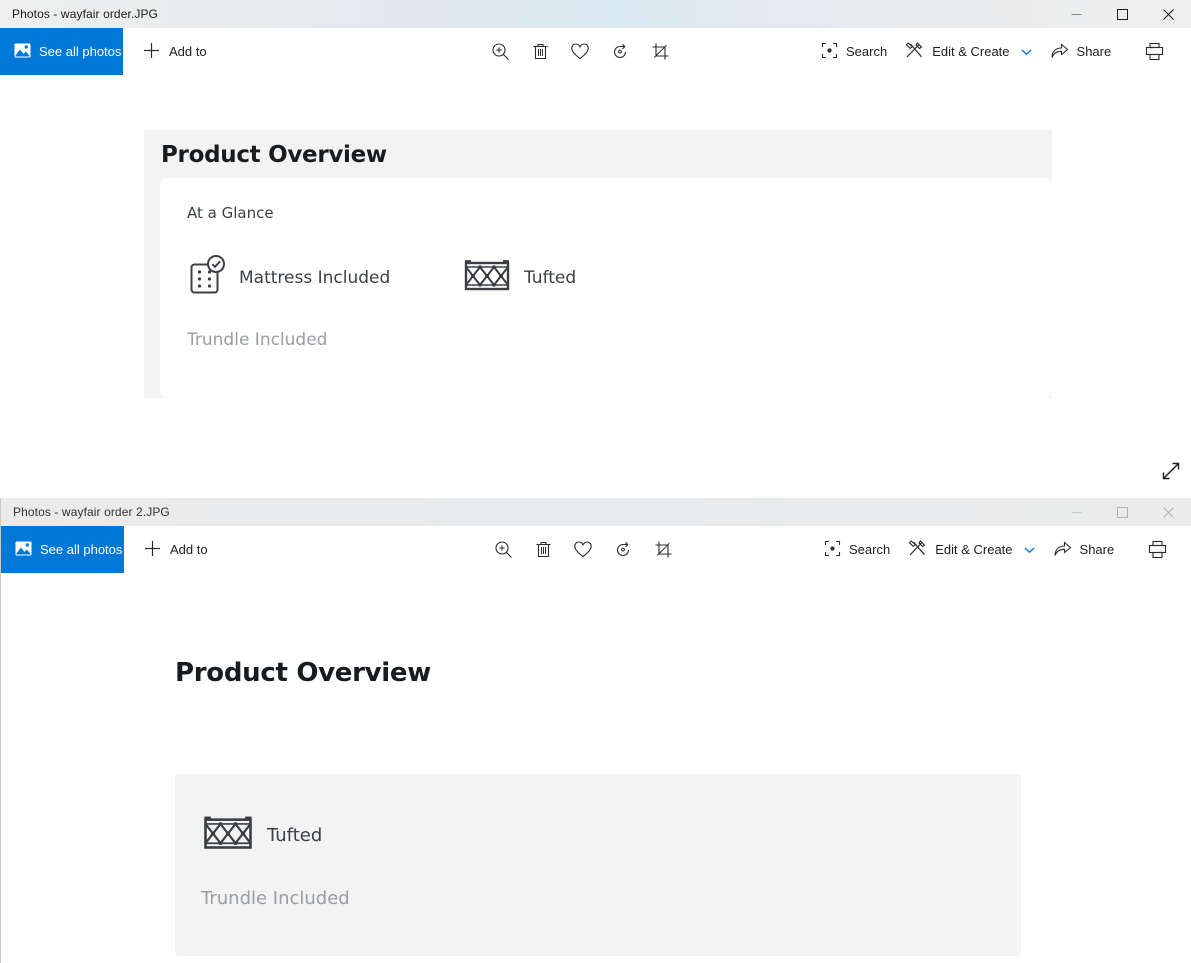 This screenshot has width=1191, height=963. I want to click on feature-mattress-included: Mattress Included, so click(288, 277).